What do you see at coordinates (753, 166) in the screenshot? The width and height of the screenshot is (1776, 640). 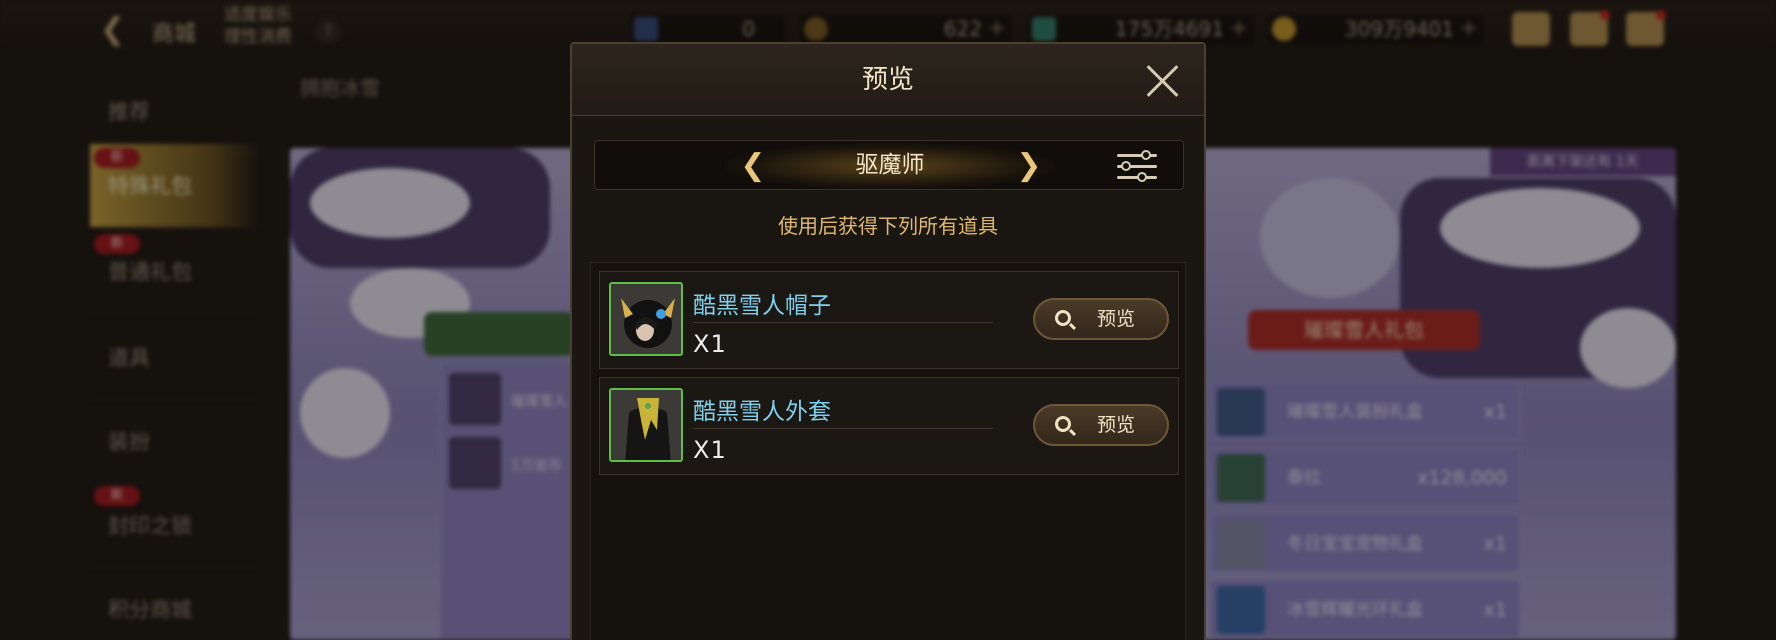 I see `chevron-left-icon: ❮` at bounding box center [753, 166].